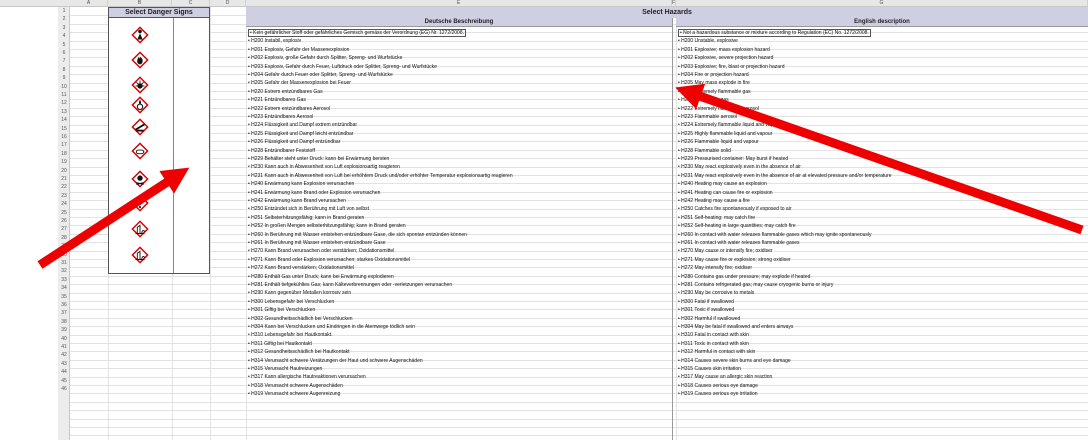  I want to click on red-arrow-left, so click(113, 218).